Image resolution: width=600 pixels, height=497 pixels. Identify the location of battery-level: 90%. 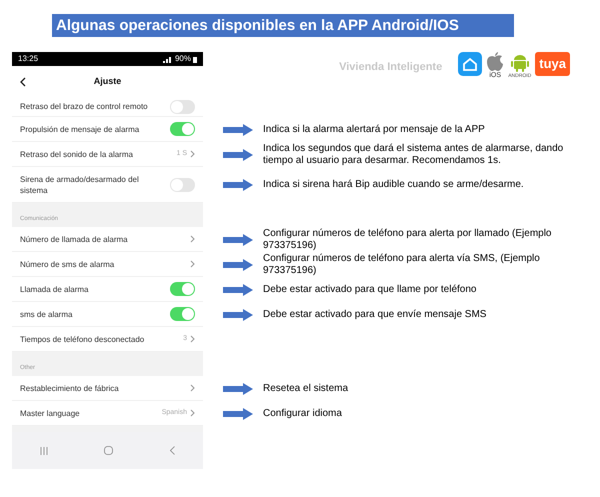
(182, 59).